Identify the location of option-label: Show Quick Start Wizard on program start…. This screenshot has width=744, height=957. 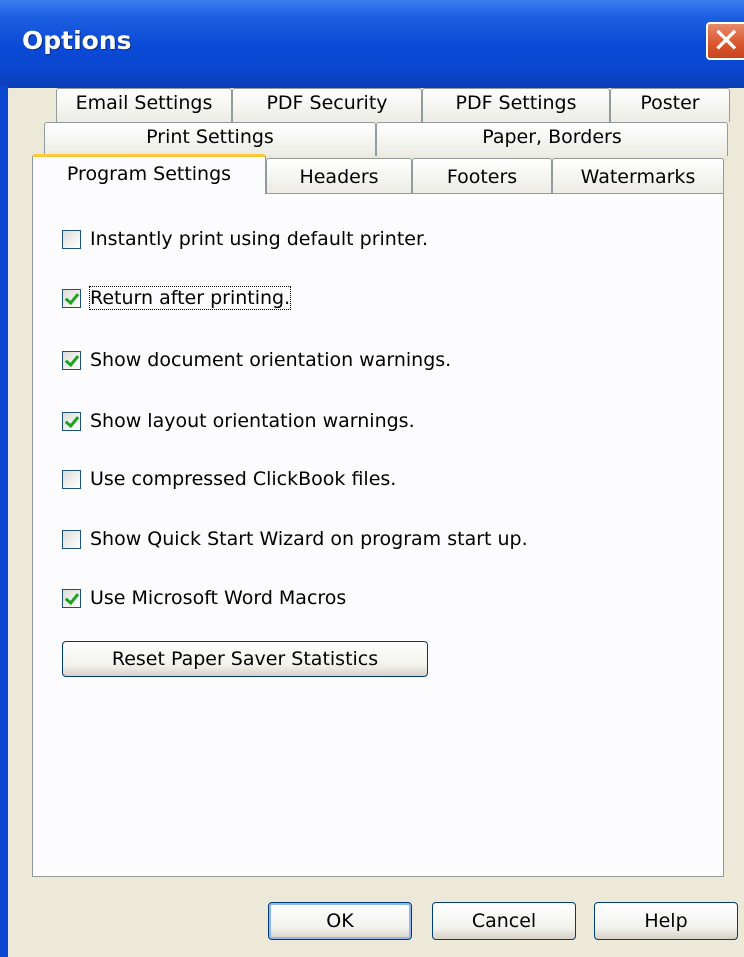
(309, 539).